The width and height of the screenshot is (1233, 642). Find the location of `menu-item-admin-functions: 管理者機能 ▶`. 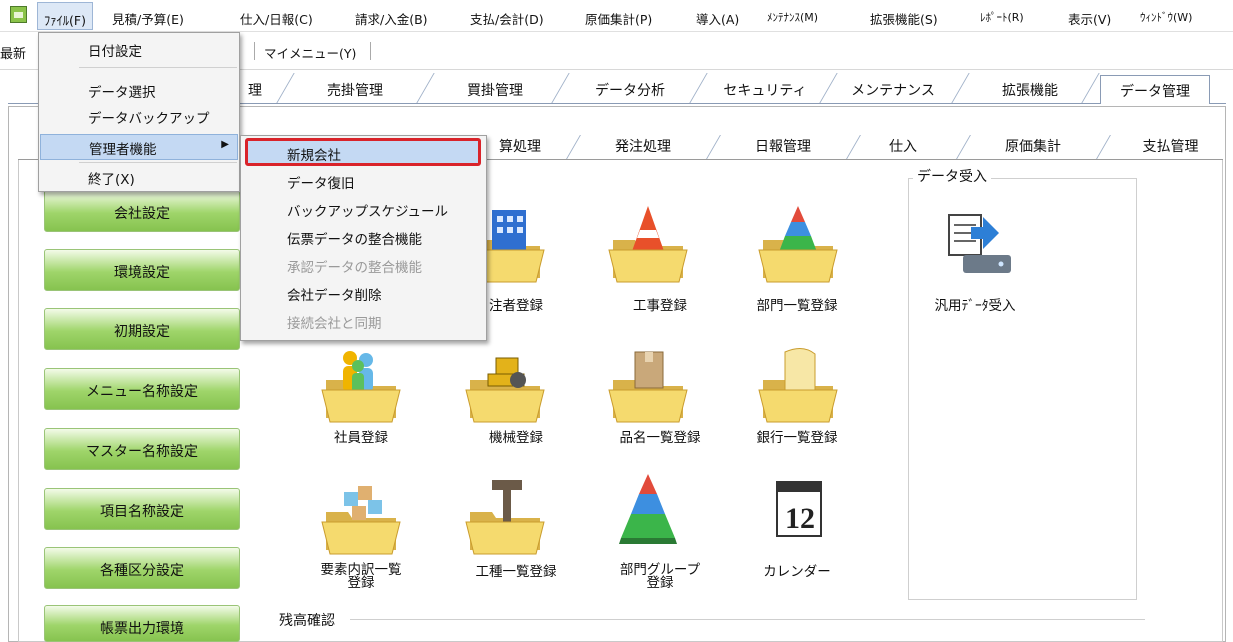

menu-item-admin-functions: 管理者機能 ▶ is located at coordinates (139, 147).